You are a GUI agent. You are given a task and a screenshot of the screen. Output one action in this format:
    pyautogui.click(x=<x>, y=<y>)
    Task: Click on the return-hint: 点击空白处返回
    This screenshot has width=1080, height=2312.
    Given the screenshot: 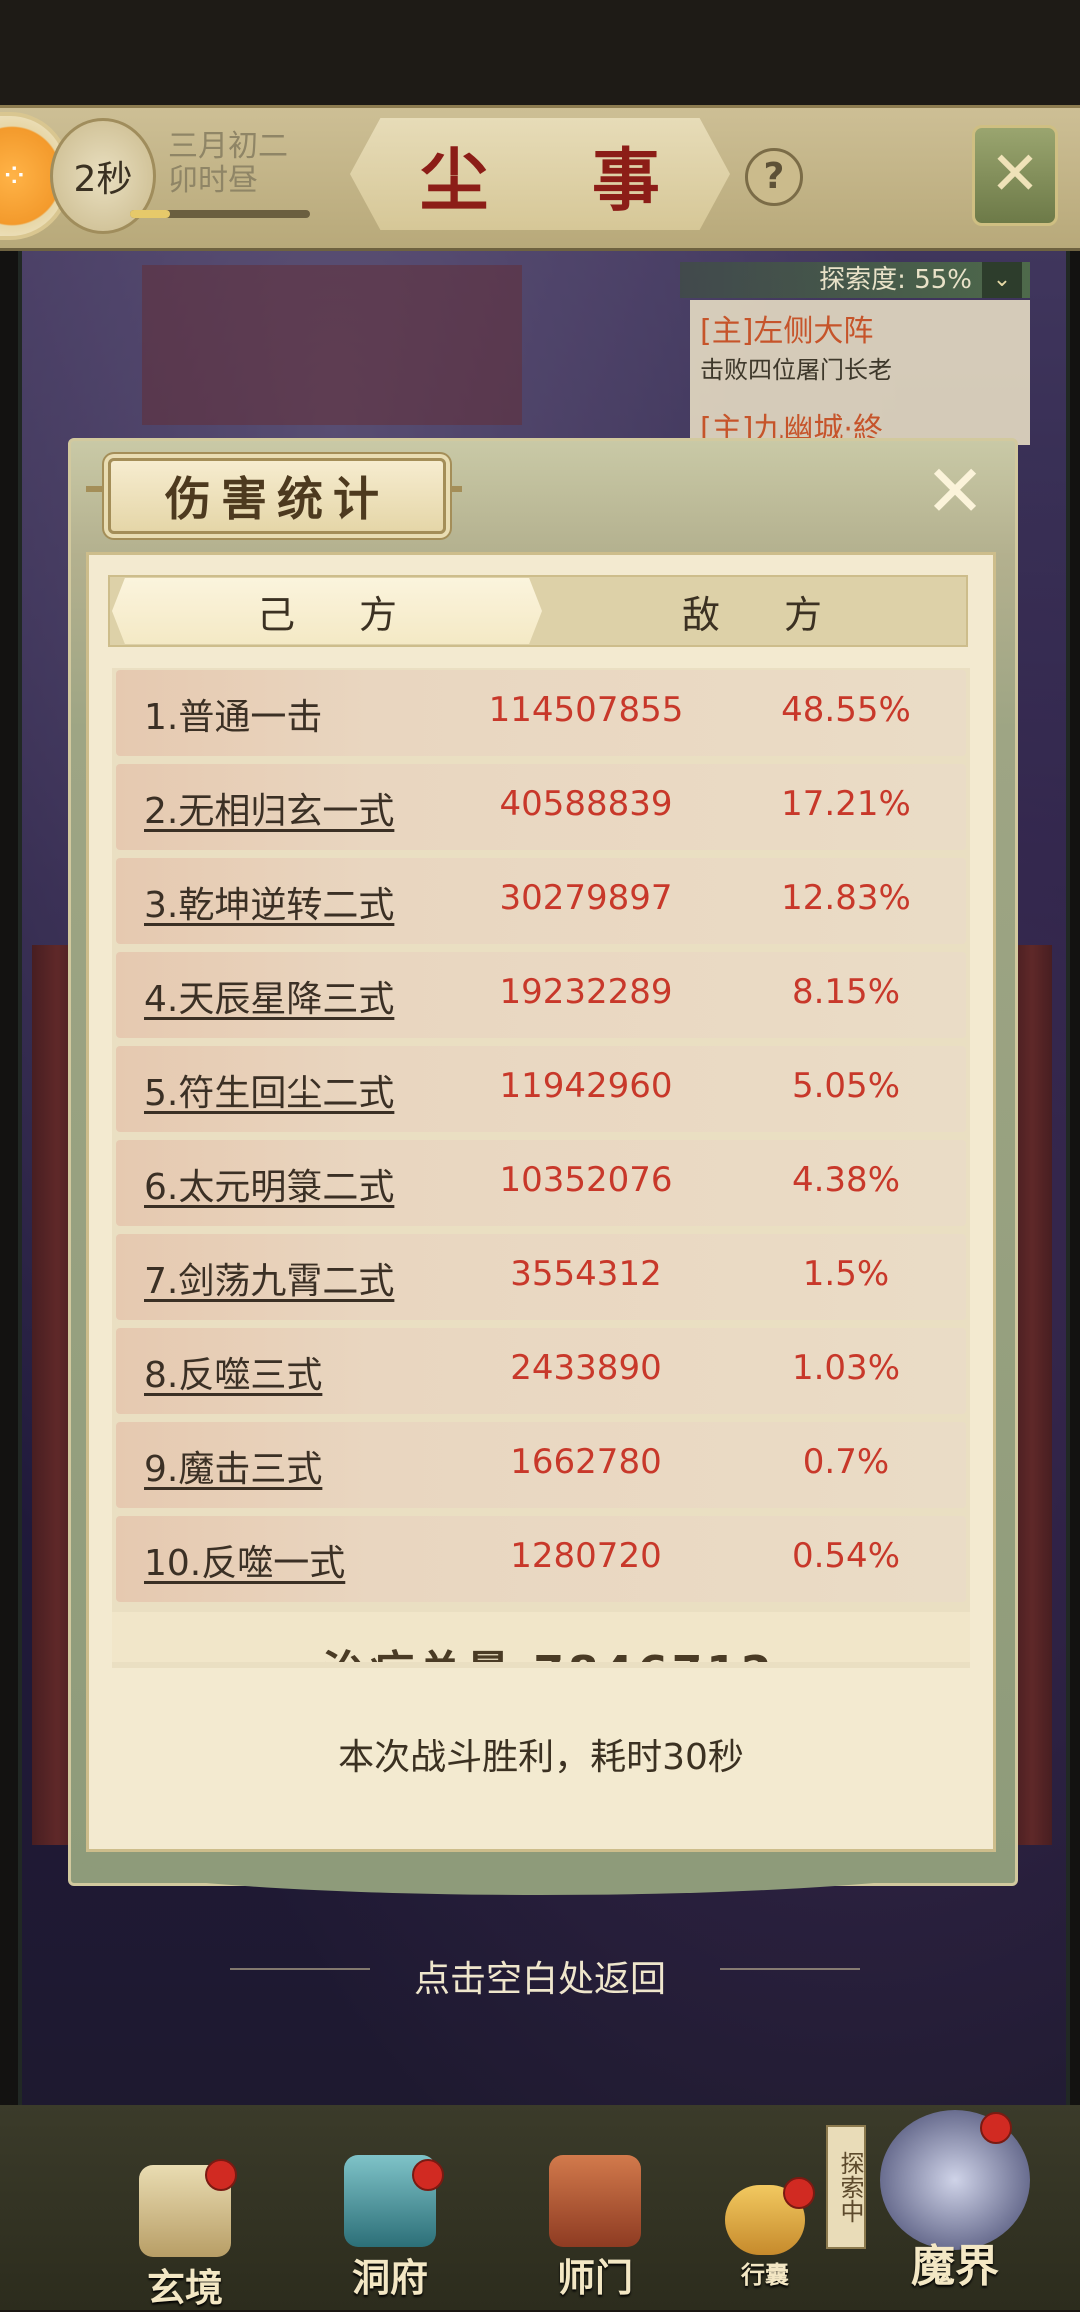 What is the action you would take?
    pyautogui.click(x=540, y=1976)
    